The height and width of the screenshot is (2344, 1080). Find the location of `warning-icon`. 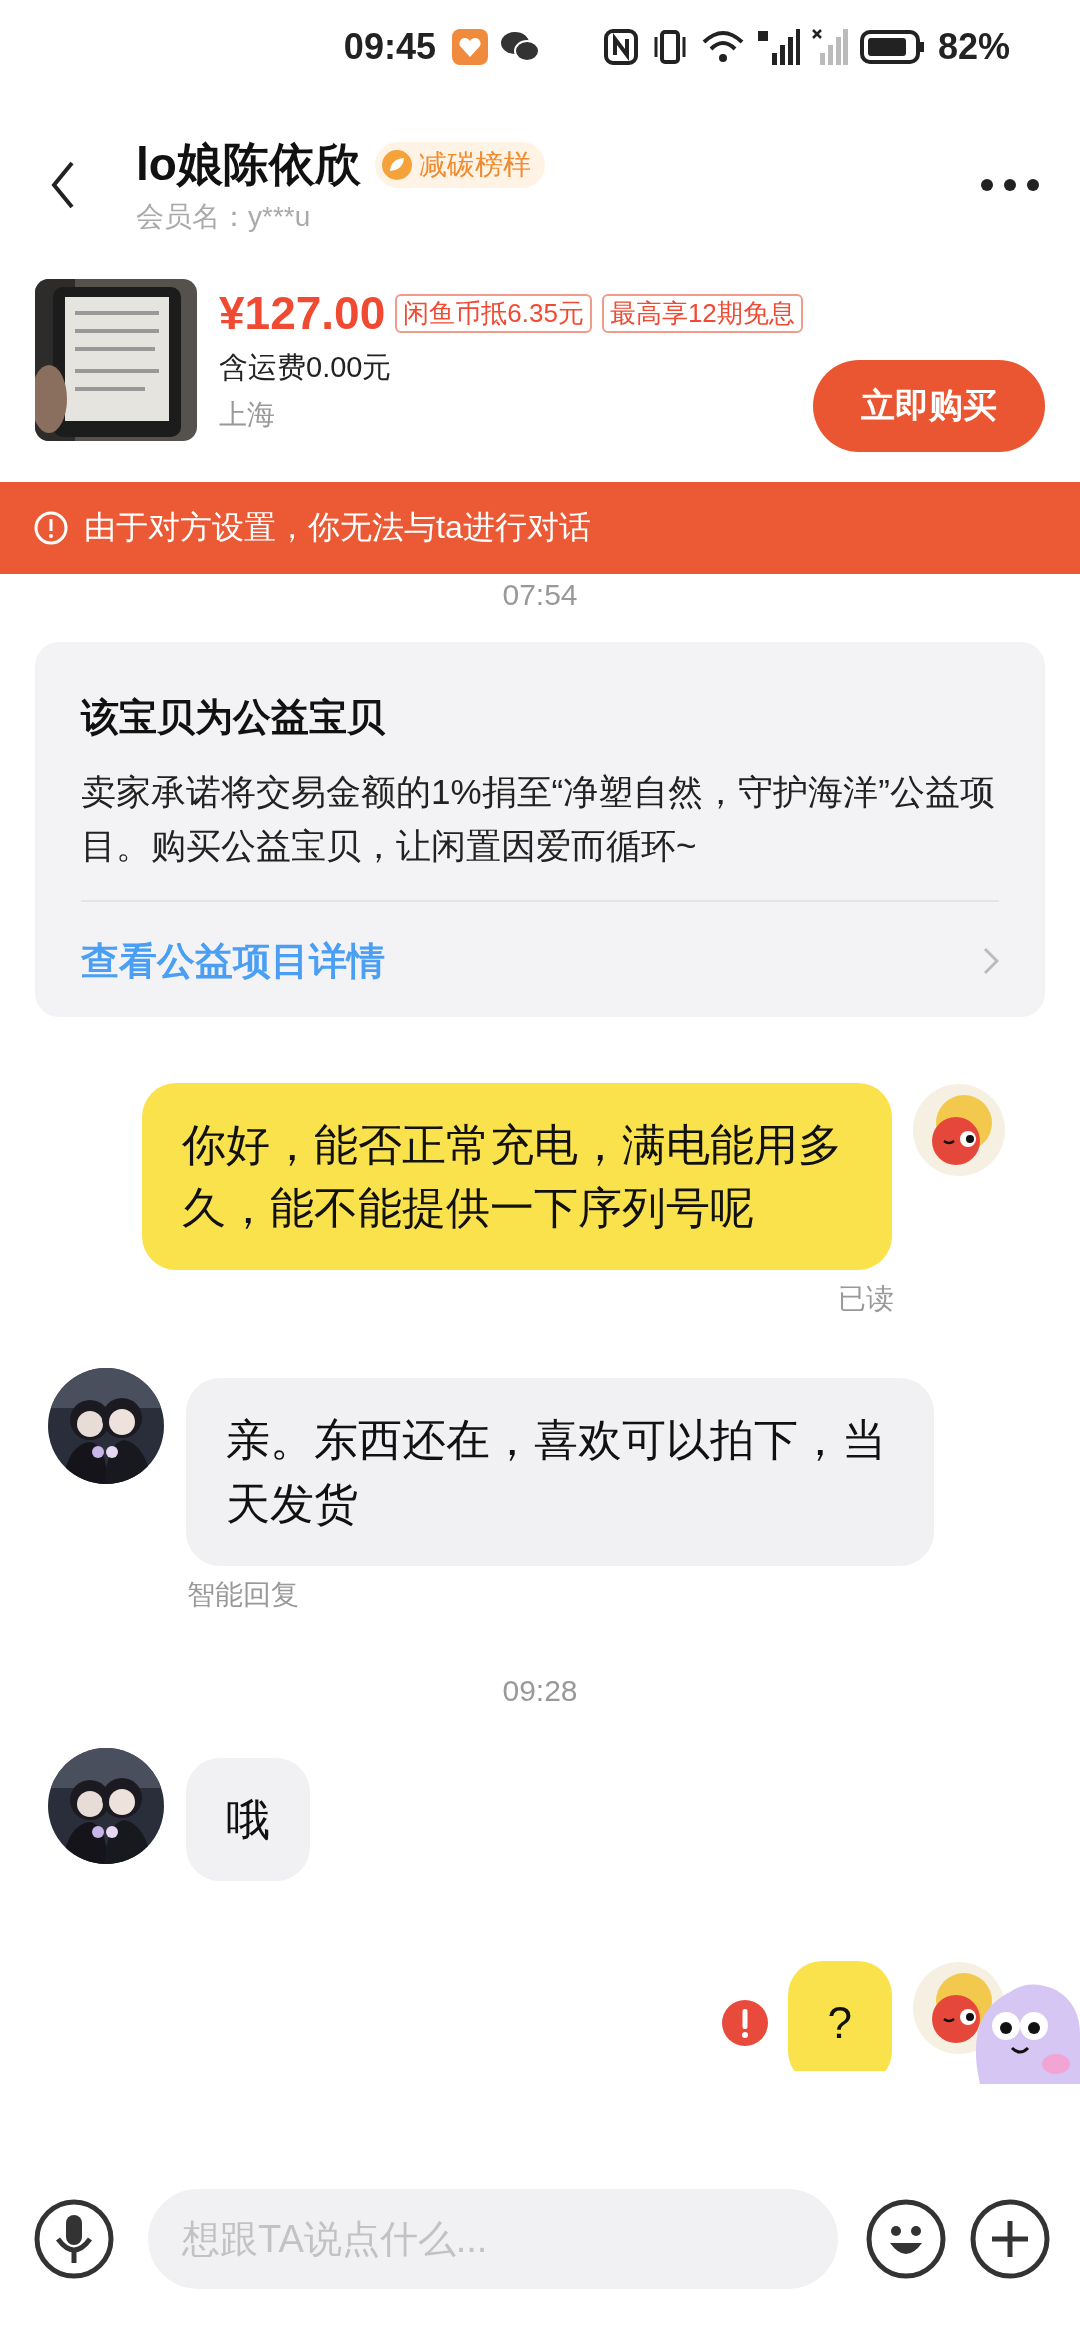

warning-icon is located at coordinates (51, 528).